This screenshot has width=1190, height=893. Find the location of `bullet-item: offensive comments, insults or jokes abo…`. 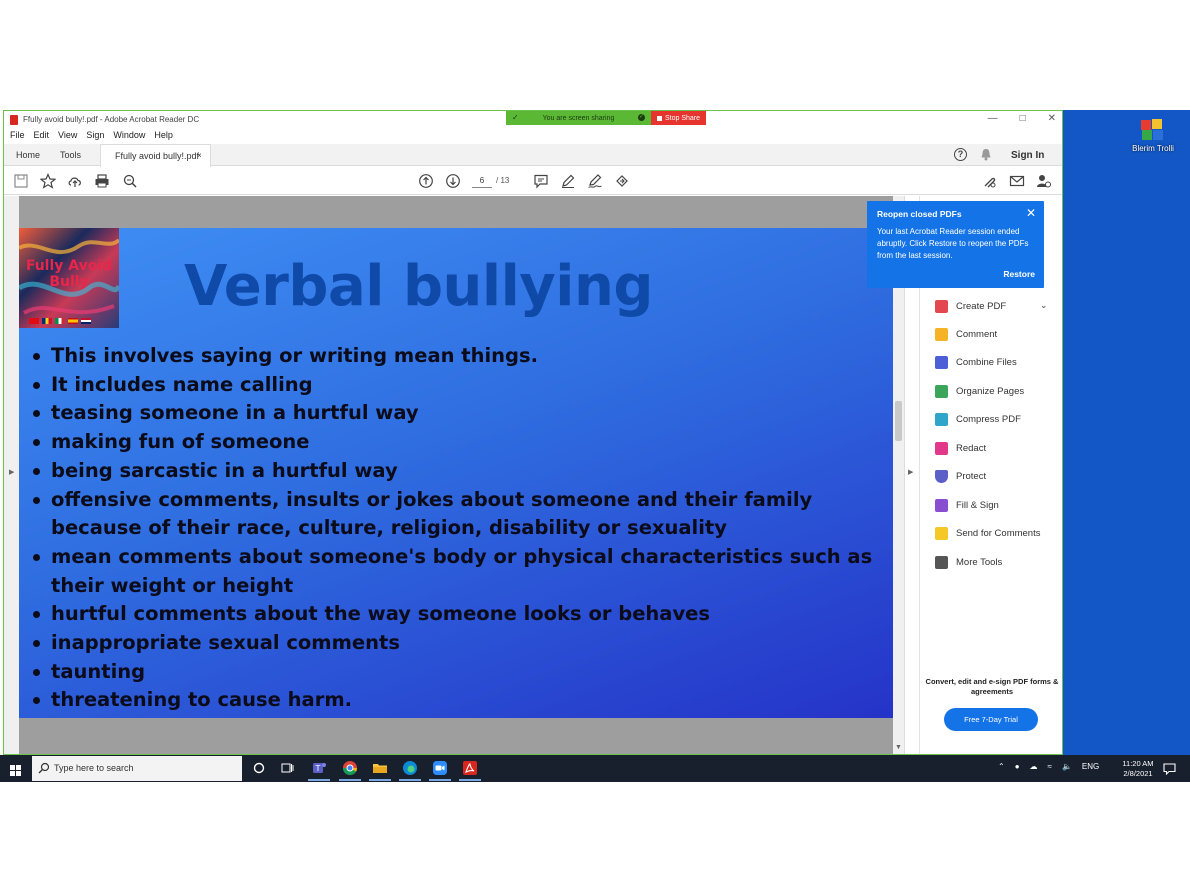

bullet-item: offensive comments, insults or jokes abo… is located at coordinates (461, 514).